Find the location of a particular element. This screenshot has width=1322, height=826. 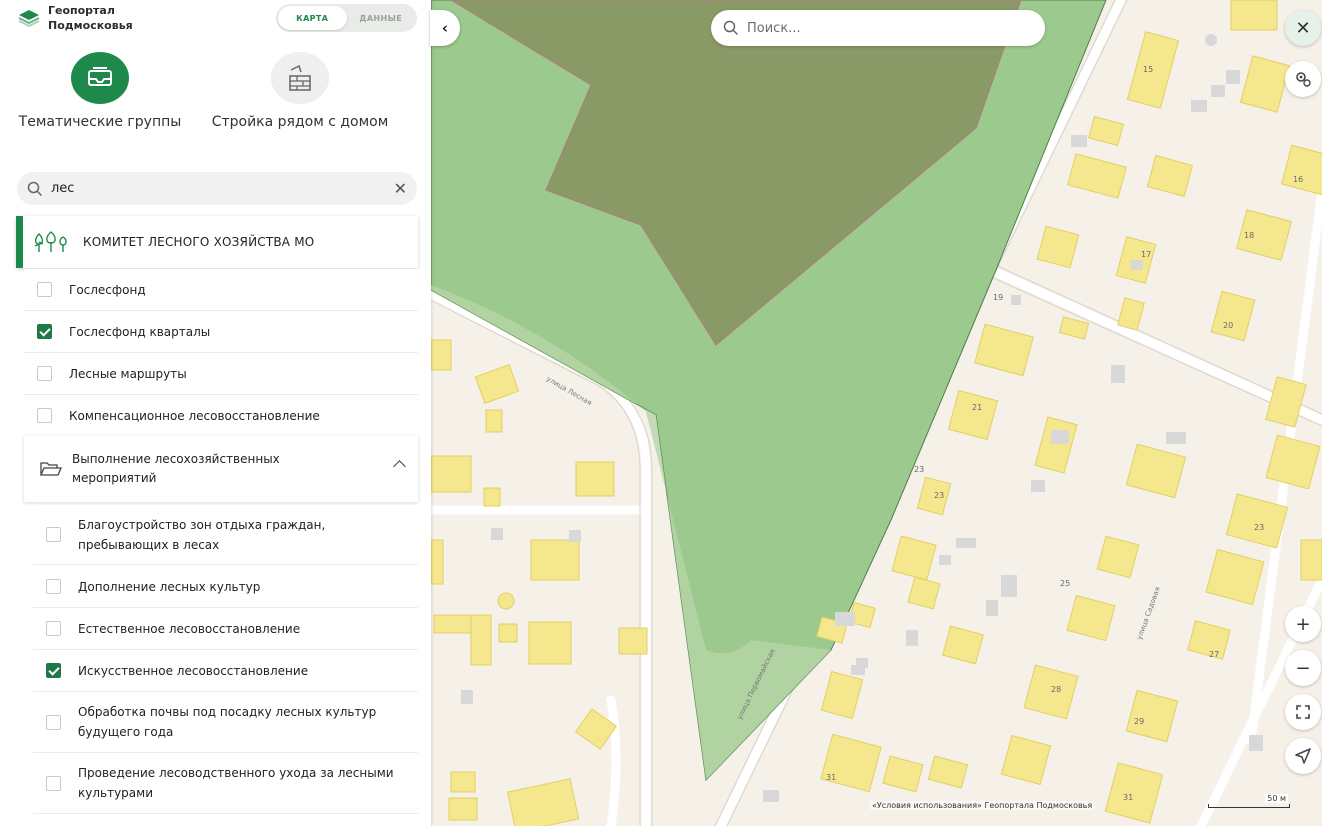

sublayer-row: Искусственное лесовосстановление is located at coordinates (225, 671).